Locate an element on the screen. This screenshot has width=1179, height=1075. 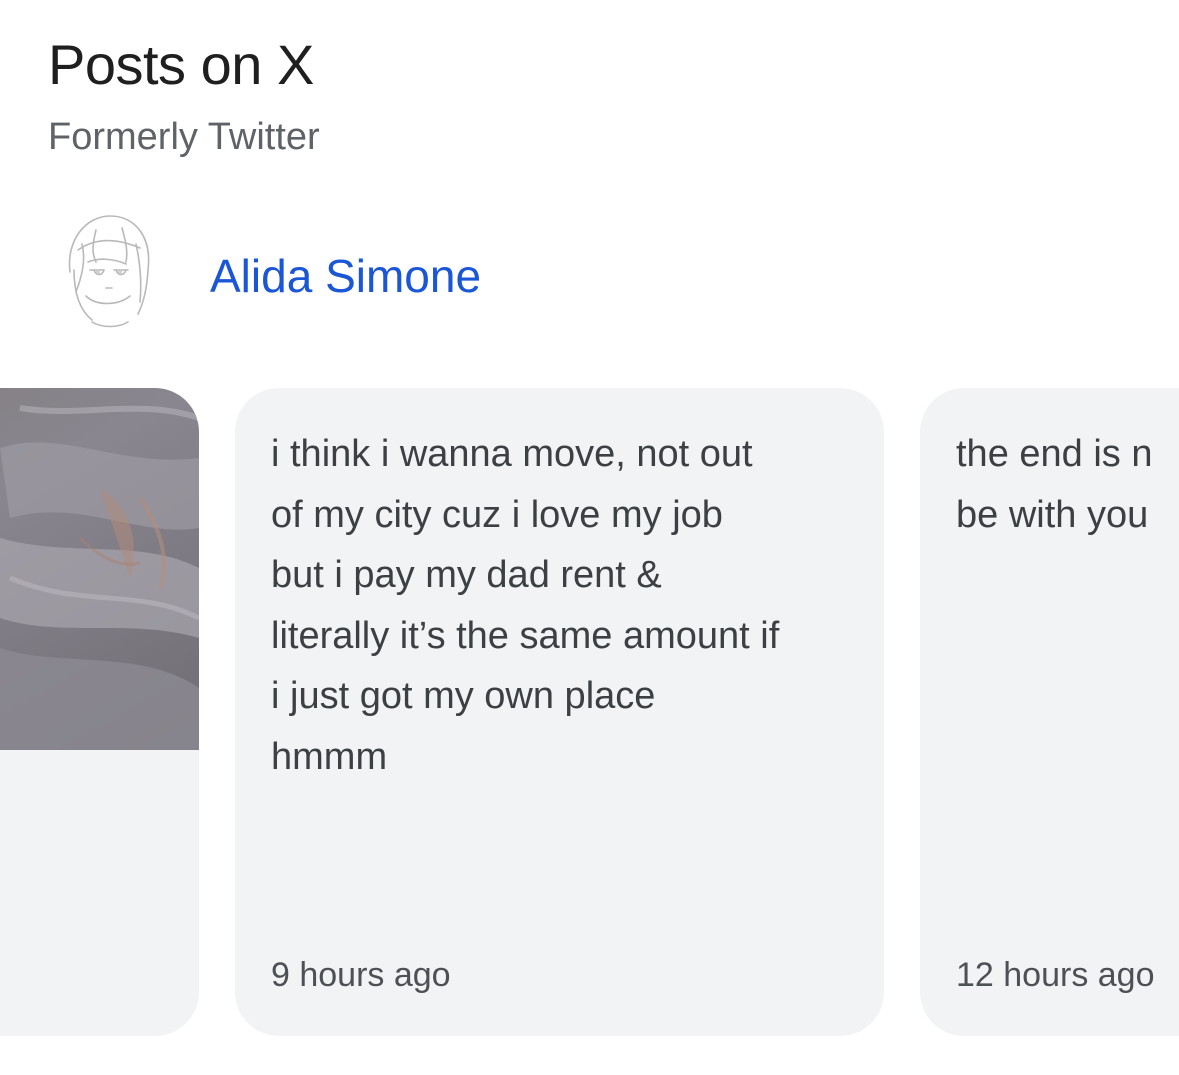
post-card: the end is n be with you 12 hours ago is located at coordinates (1049, 712).